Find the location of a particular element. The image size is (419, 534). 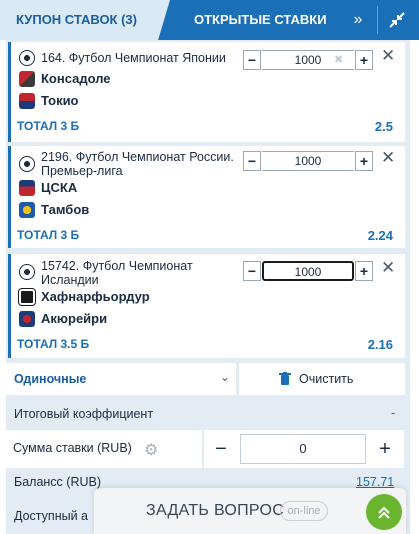

team-name: Консадоле is located at coordinates (76, 78).